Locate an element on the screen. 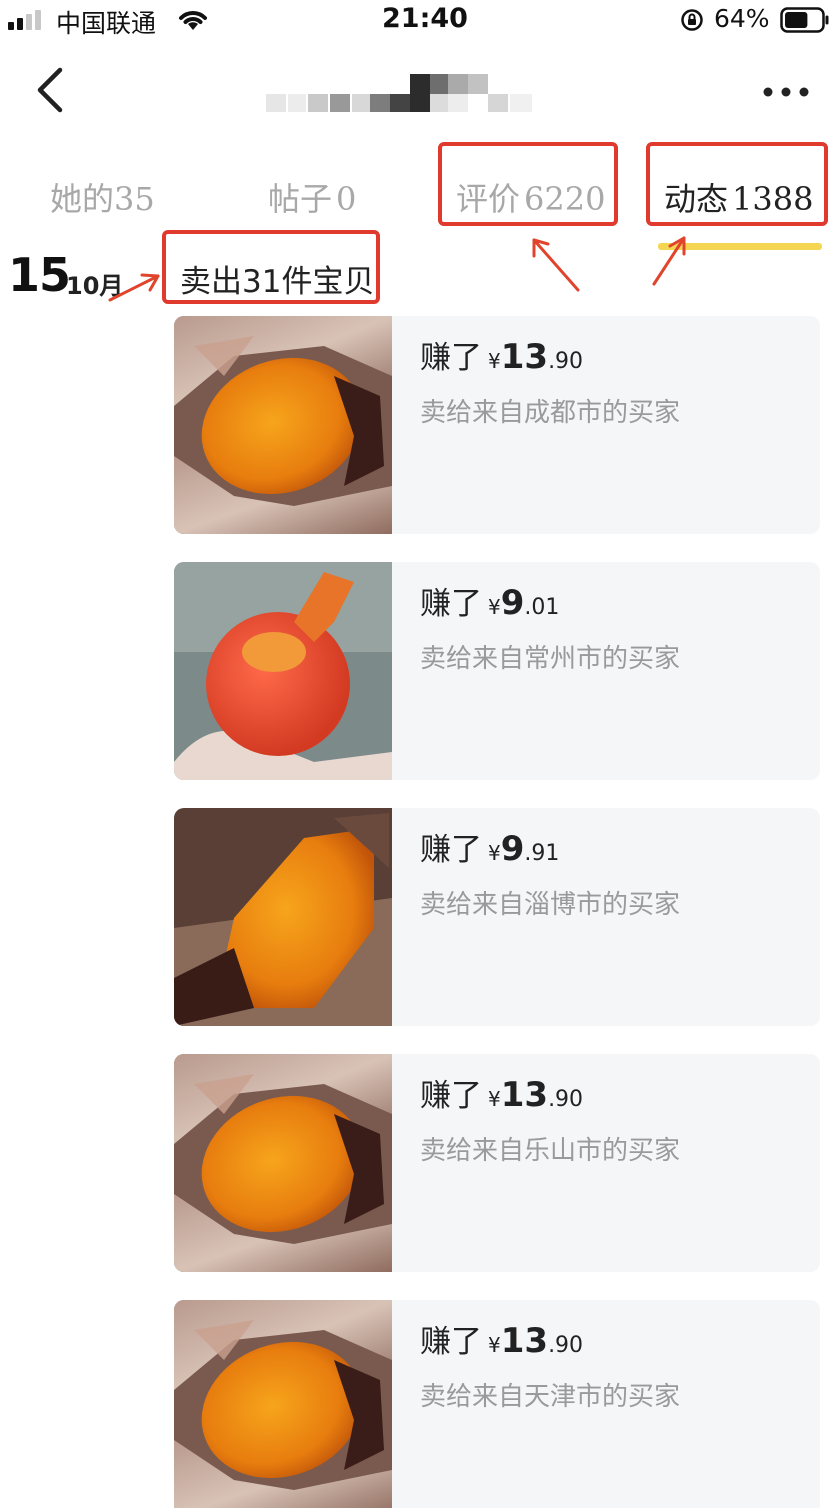 This screenshot has width=836, height=1508. sold-summary: 卖出31件宝贝 is located at coordinates (277, 282).